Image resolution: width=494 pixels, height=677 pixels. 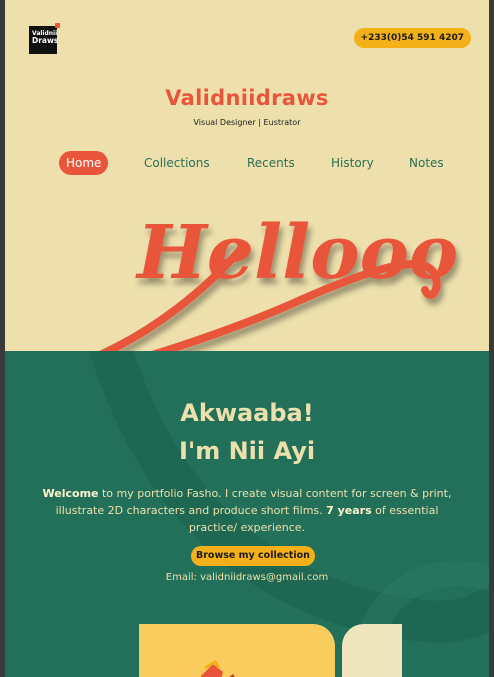 I want to click on nav-notes: Notes, so click(x=426, y=163).